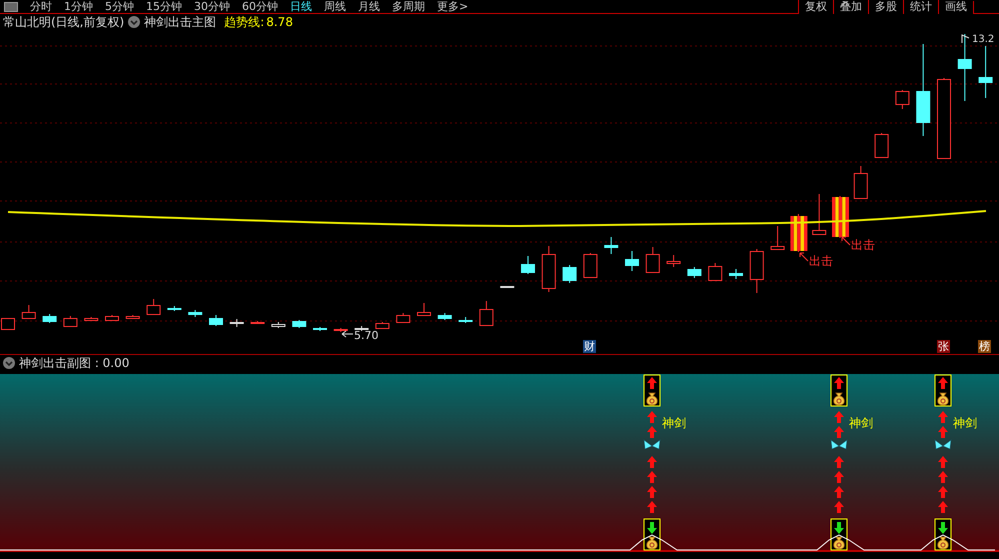 This screenshot has width=999, height=559. I want to click on period-tab: 30分钟, so click(212, 7).